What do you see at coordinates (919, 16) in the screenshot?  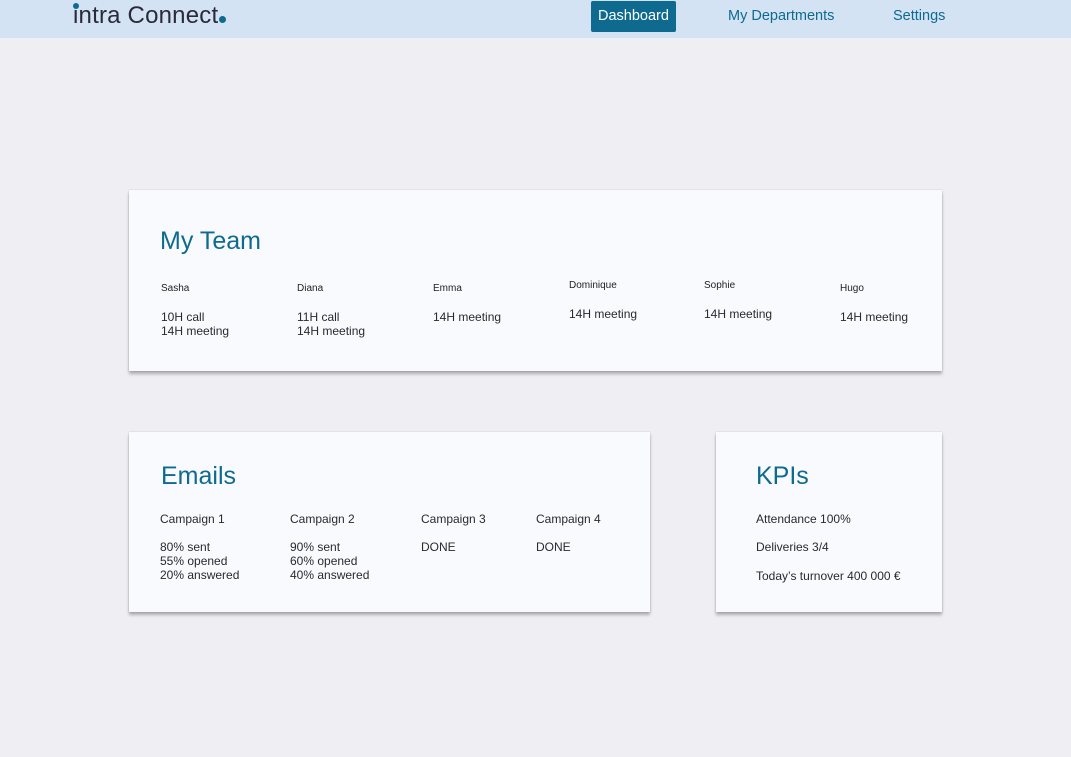 I see `nav-settings: Settings` at bounding box center [919, 16].